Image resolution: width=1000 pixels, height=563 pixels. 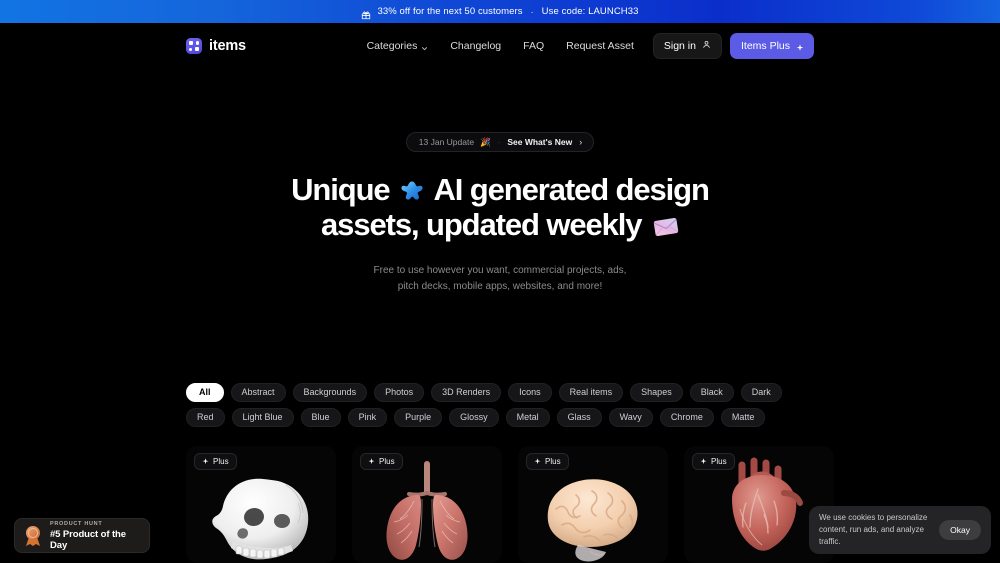 I want to click on sign-in-label: Sign in, so click(x=679, y=46).